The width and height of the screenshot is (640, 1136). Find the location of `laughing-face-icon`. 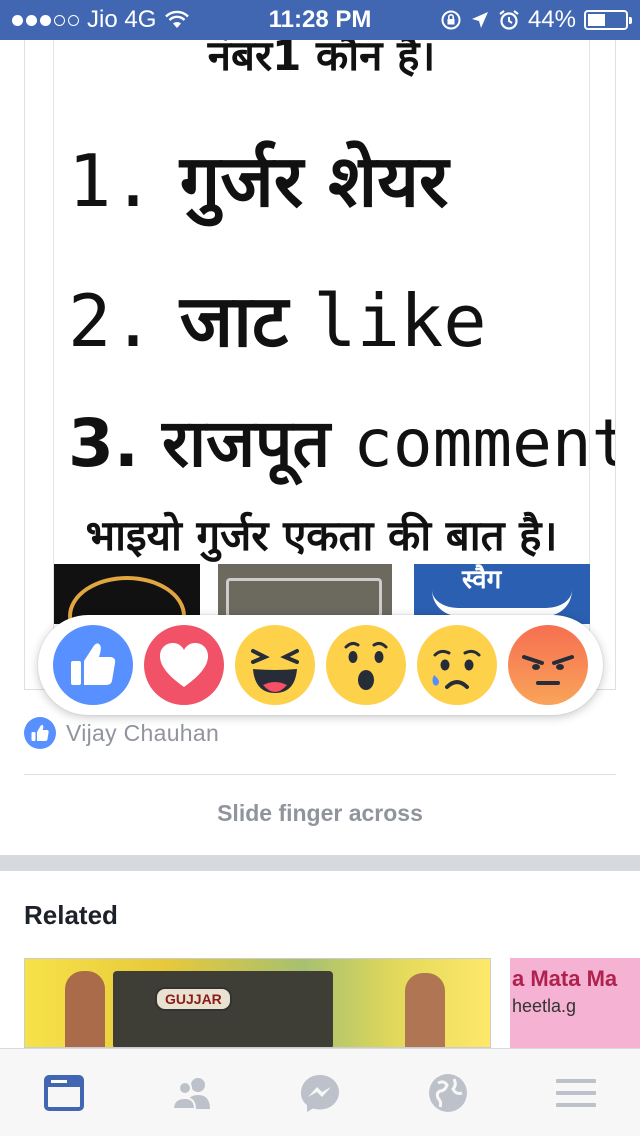

laughing-face-icon is located at coordinates (275, 671).